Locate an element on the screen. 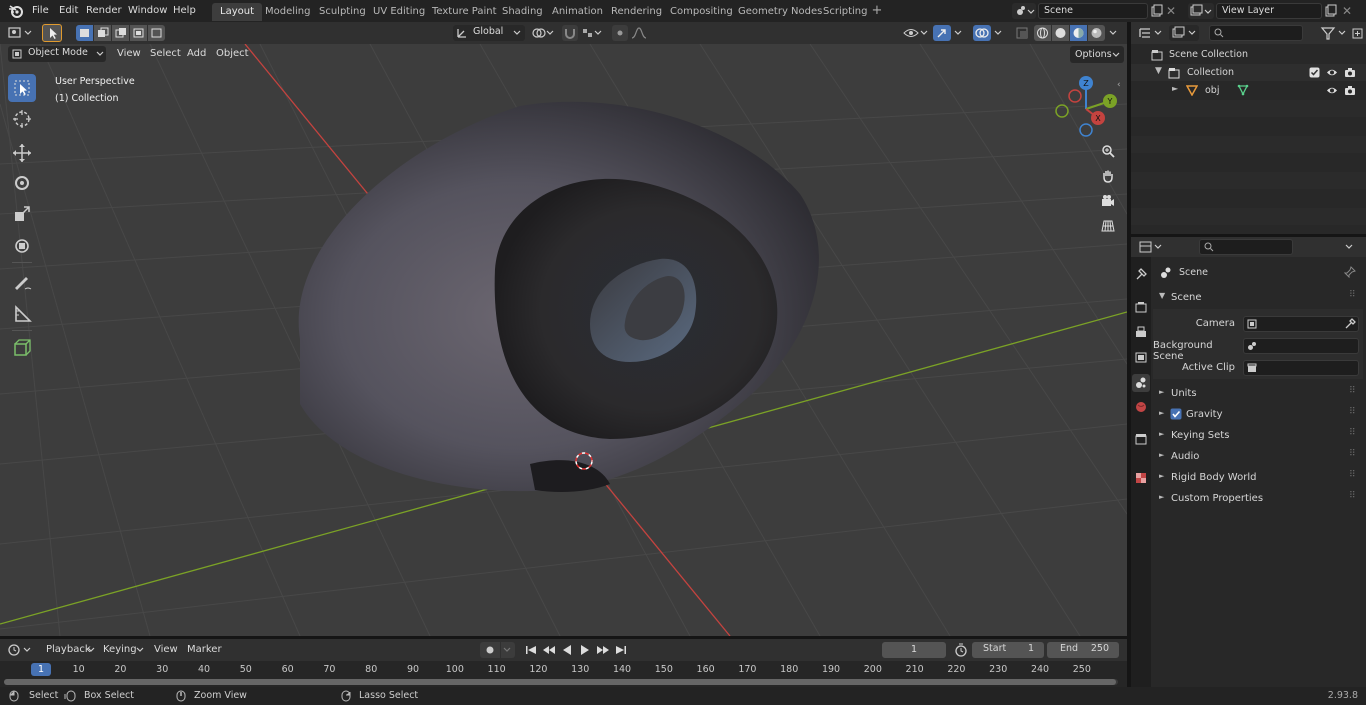  timeline-menu-marker: Marker is located at coordinates (204, 650).